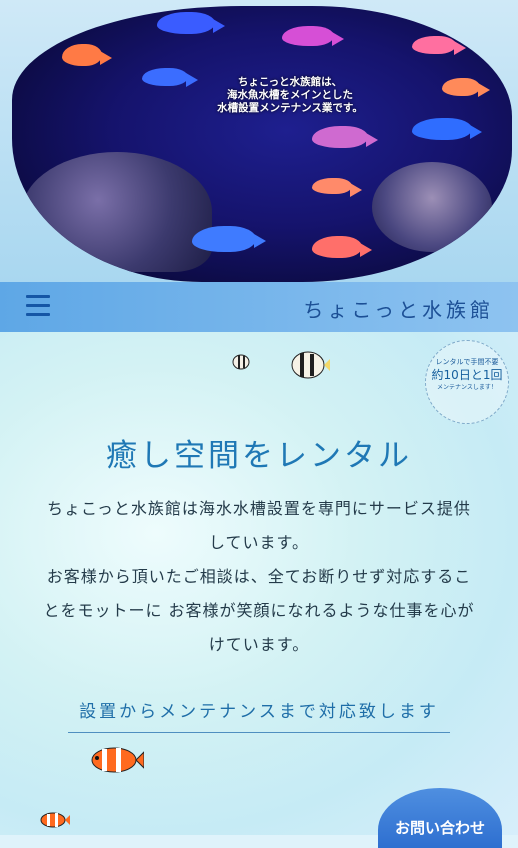 The image size is (518, 848). I want to click on paragraph-line: しています。, so click(259, 542).